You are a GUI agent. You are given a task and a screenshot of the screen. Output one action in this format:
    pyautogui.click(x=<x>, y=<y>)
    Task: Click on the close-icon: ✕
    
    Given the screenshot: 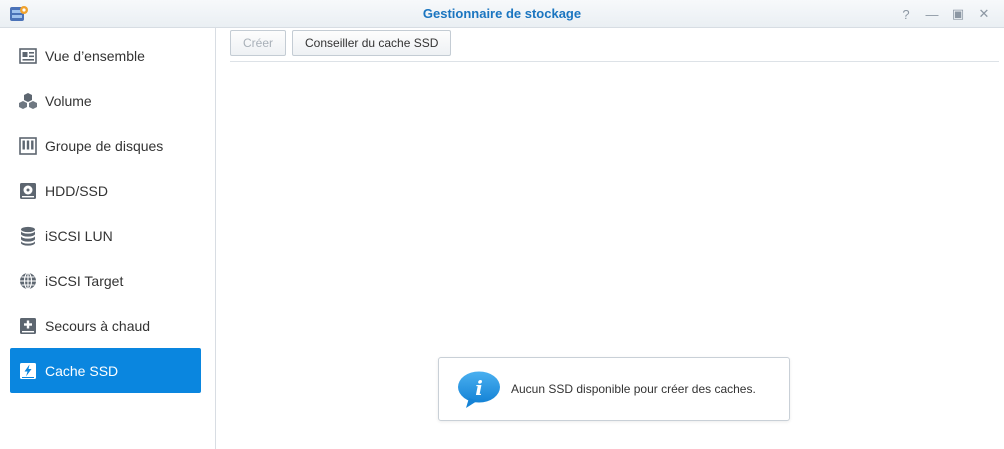 What is the action you would take?
    pyautogui.click(x=984, y=14)
    